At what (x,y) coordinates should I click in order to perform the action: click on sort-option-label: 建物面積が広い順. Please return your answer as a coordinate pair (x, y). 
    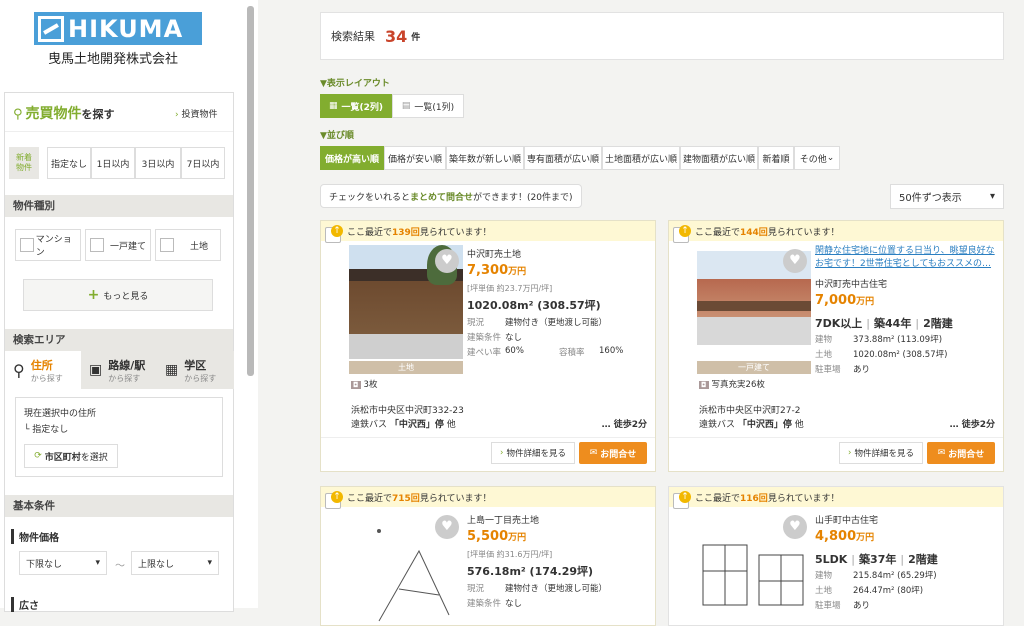
    Looking at the image, I should click on (718, 159).